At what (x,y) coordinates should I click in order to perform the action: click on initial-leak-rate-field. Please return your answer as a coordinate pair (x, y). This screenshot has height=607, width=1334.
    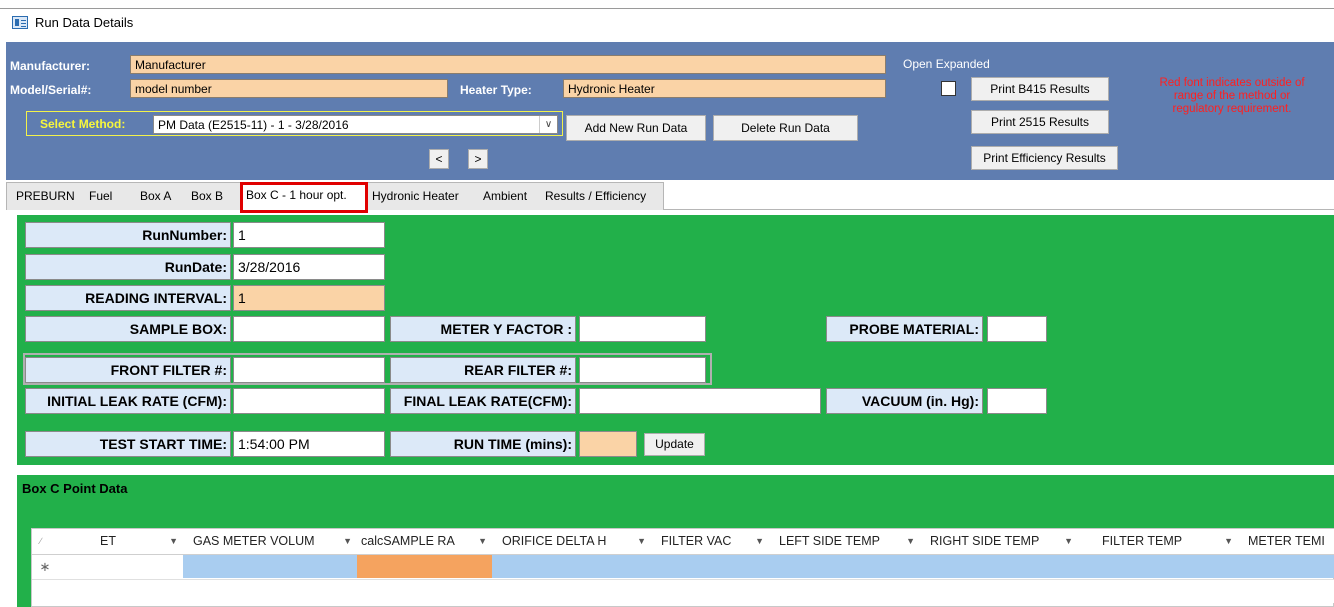
    Looking at the image, I should click on (309, 401).